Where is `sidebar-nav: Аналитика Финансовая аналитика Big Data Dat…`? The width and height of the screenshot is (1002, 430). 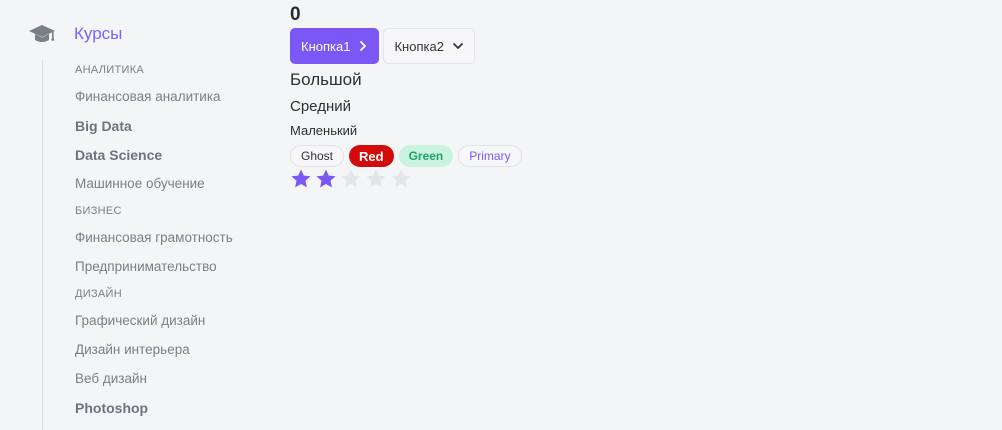 sidebar-nav: Аналитика Финансовая аналитика Big Data Dat… is located at coordinates (154, 239).